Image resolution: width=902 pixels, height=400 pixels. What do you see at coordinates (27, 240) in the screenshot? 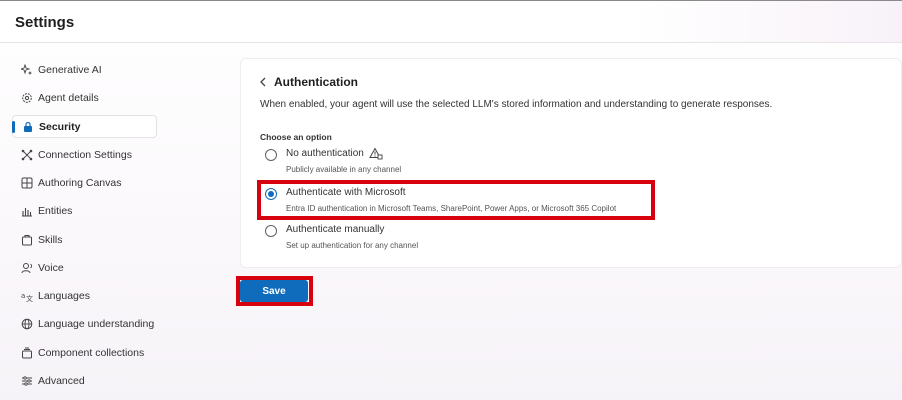
I see `skills-icon` at bounding box center [27, 240].